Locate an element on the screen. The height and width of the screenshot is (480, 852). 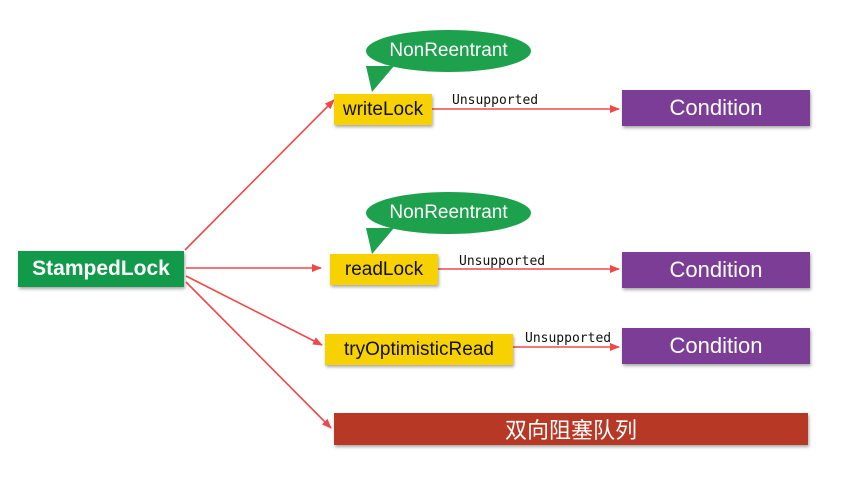
arrow-root-to-tryoptimisticread is located at coordinates (254, 310).